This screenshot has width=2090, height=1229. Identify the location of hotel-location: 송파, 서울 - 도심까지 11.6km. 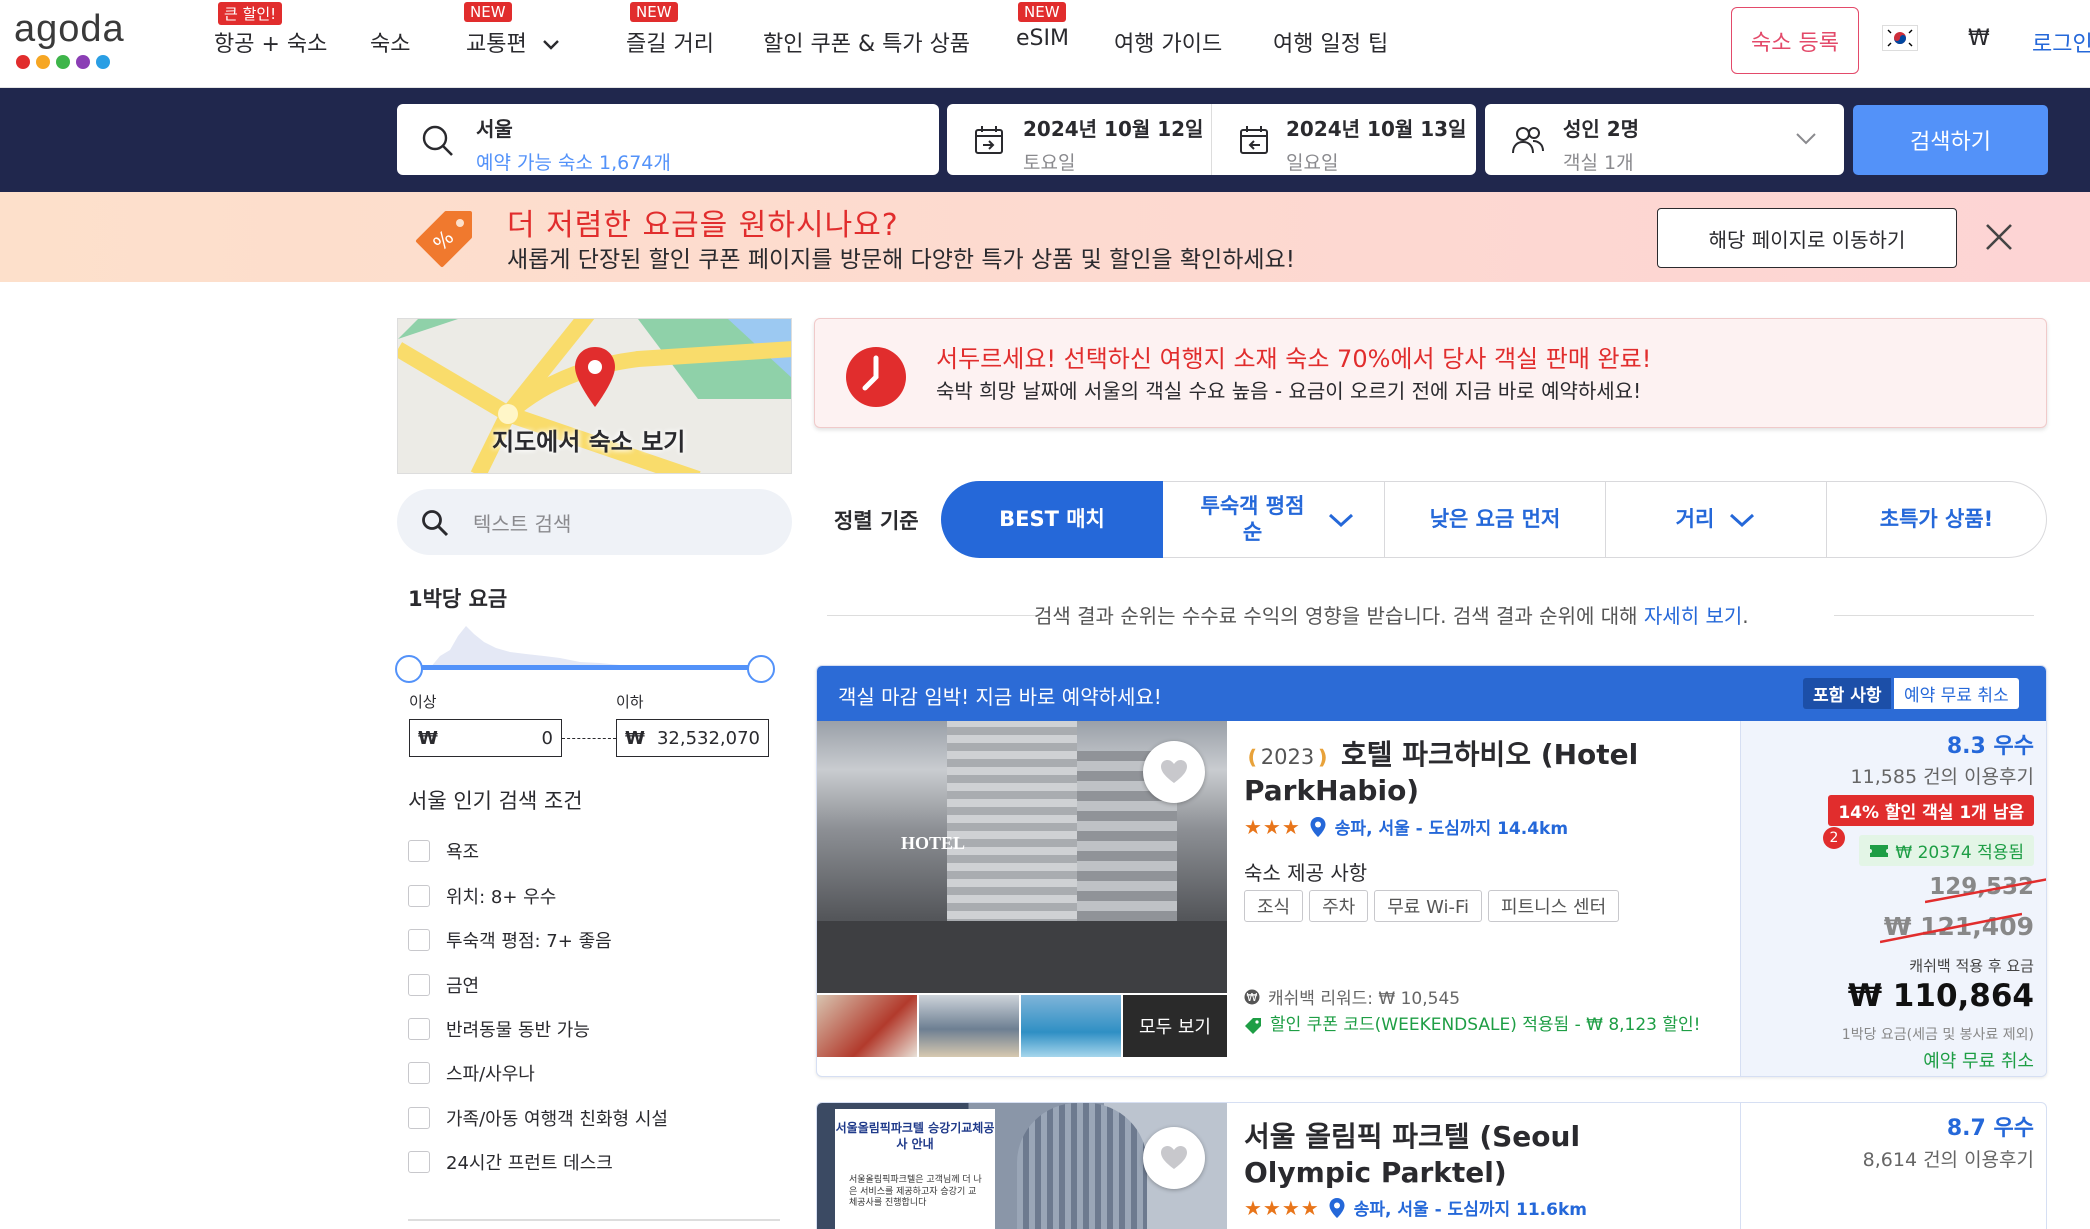
(1470, 1207).